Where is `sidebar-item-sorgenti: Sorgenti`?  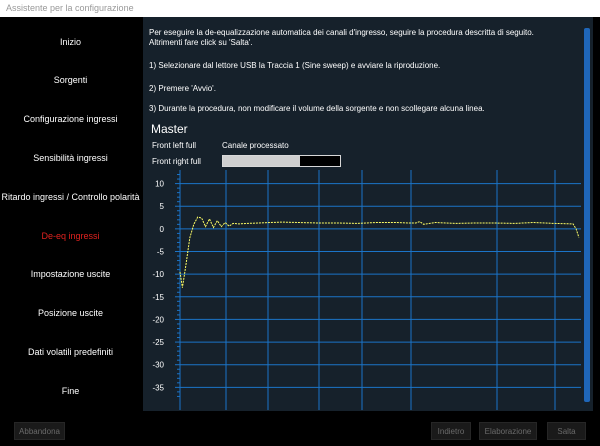
sidebar-item-sorgenti: Sorgenti is located at coordinates (70, 80).